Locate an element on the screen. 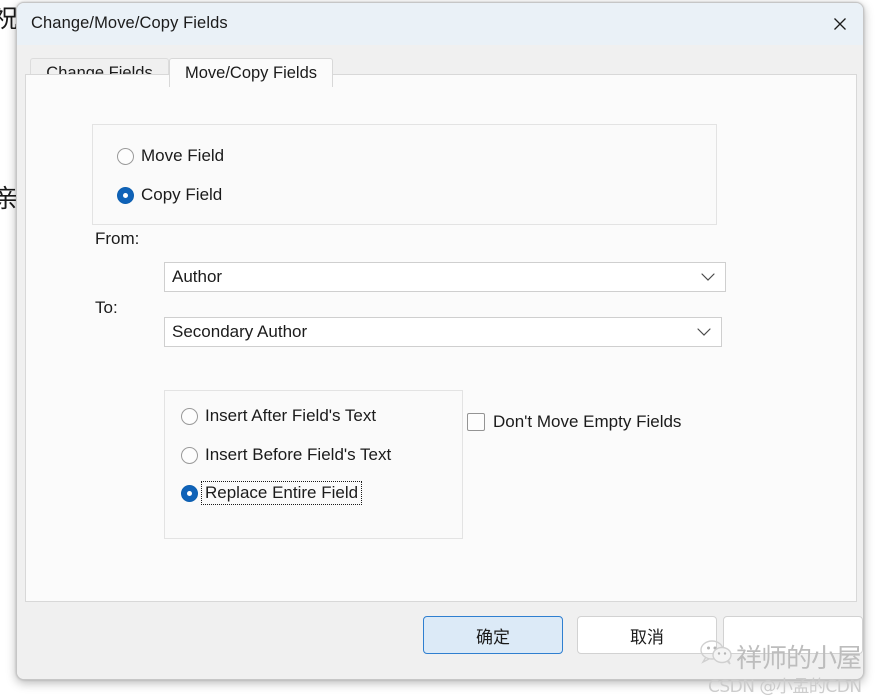 This screenshot has width=880, height=699. radio-insert-after-field-text: Insert After Field's Text is located at coordinates (278, 416).